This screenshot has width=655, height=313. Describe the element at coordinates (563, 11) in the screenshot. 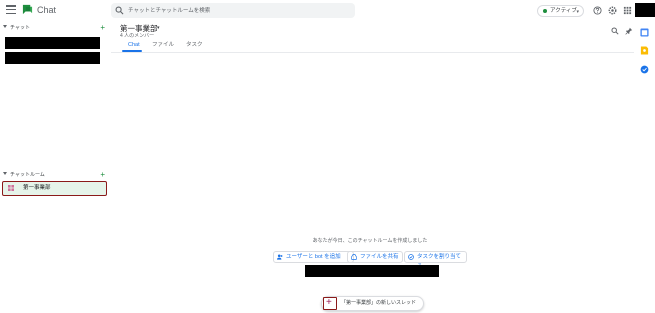

I see `status-label: アクティブ` at that location.